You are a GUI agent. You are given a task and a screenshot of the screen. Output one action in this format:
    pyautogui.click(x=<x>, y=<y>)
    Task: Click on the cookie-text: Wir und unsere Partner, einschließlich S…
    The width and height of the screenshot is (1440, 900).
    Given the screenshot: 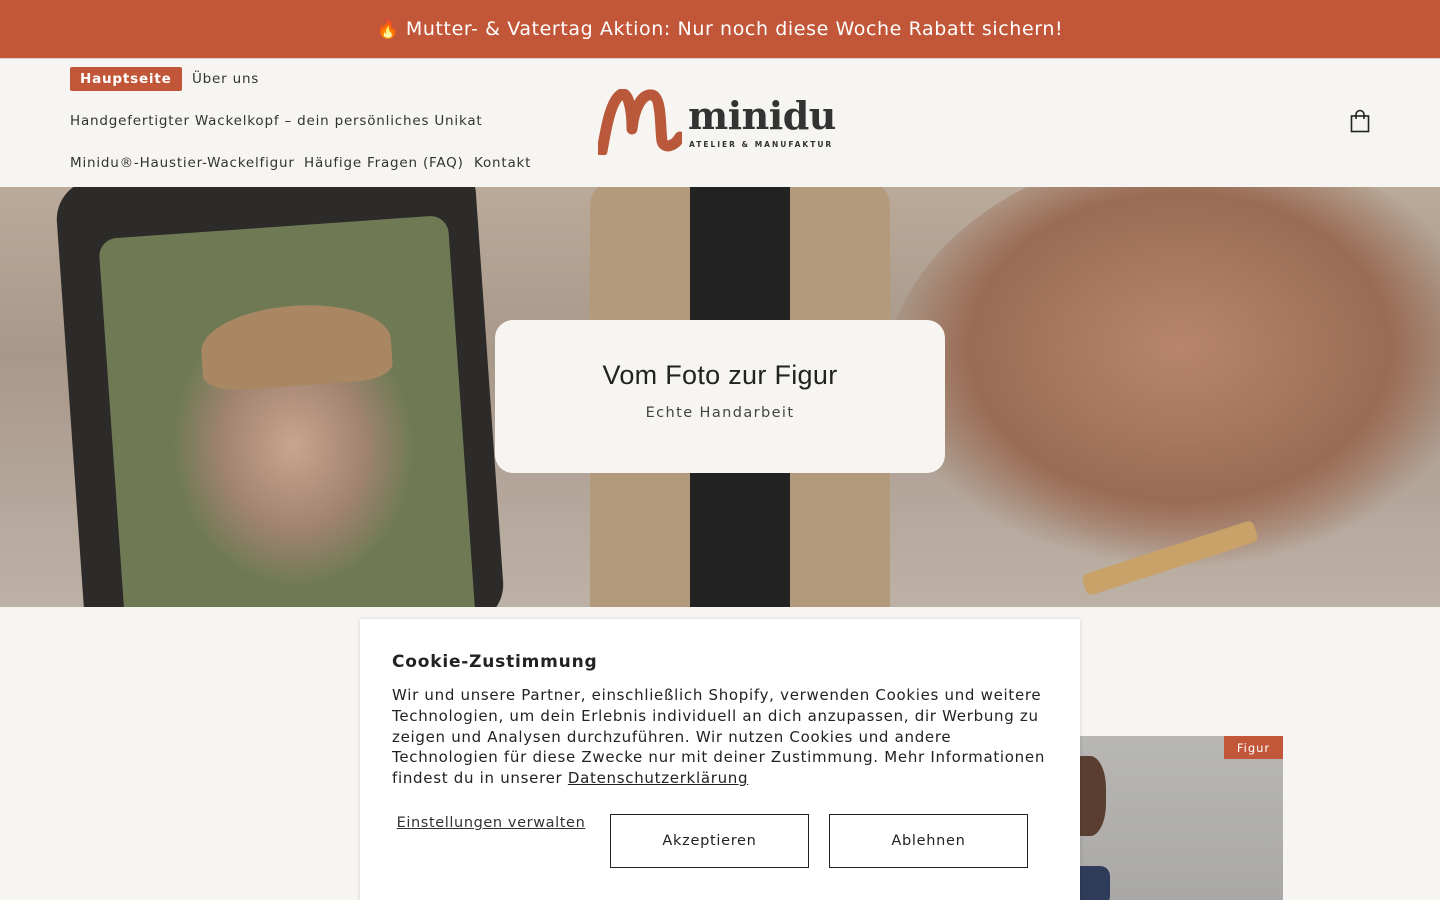 What is the action you would take?
    pyautogui.click(x=722, y=737)
    